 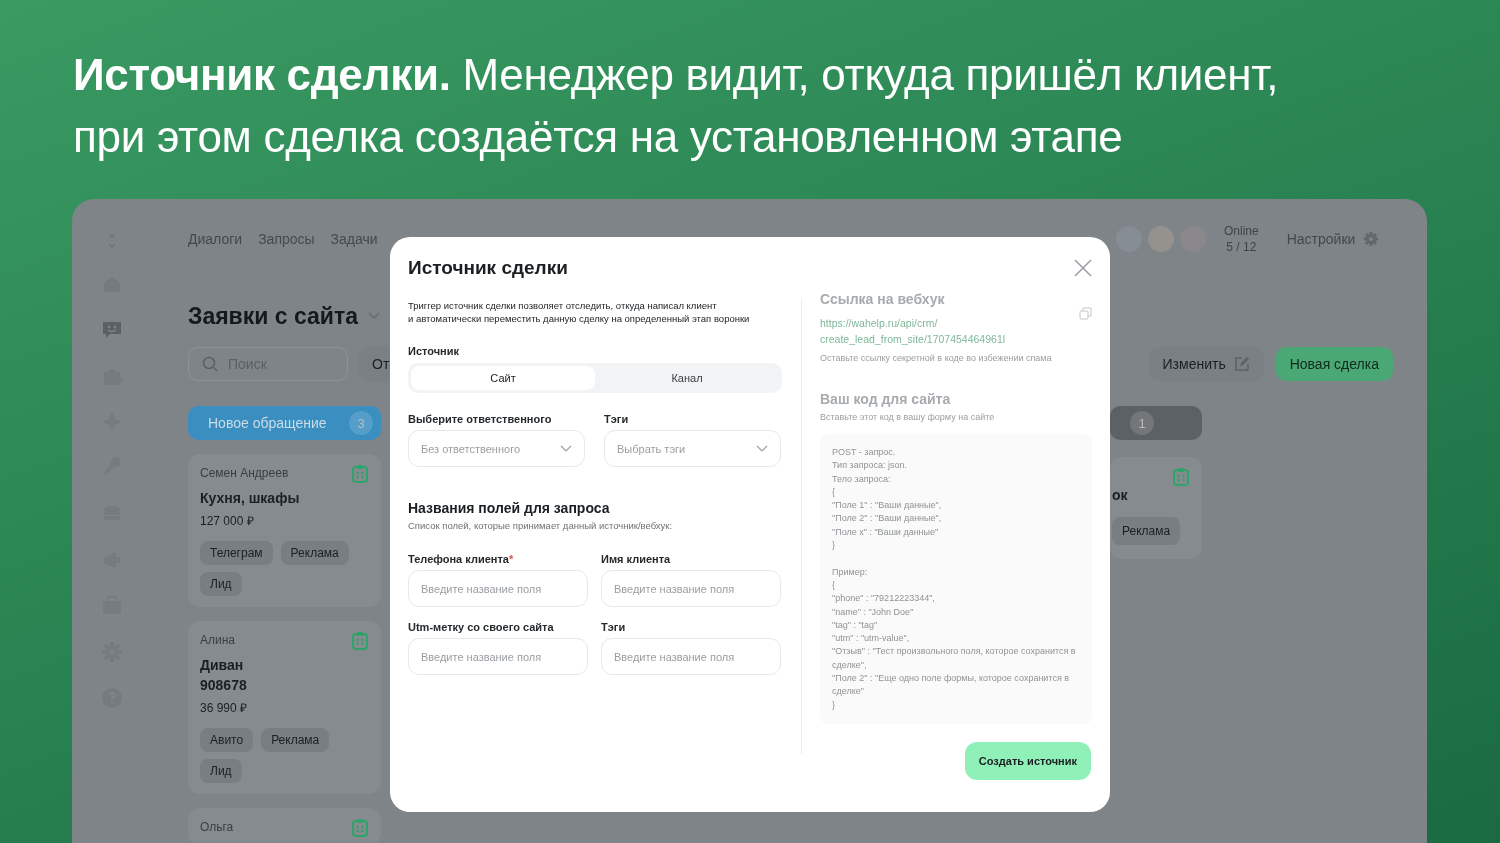 I want to click on filter-button: От, so click(x=374, y=364).